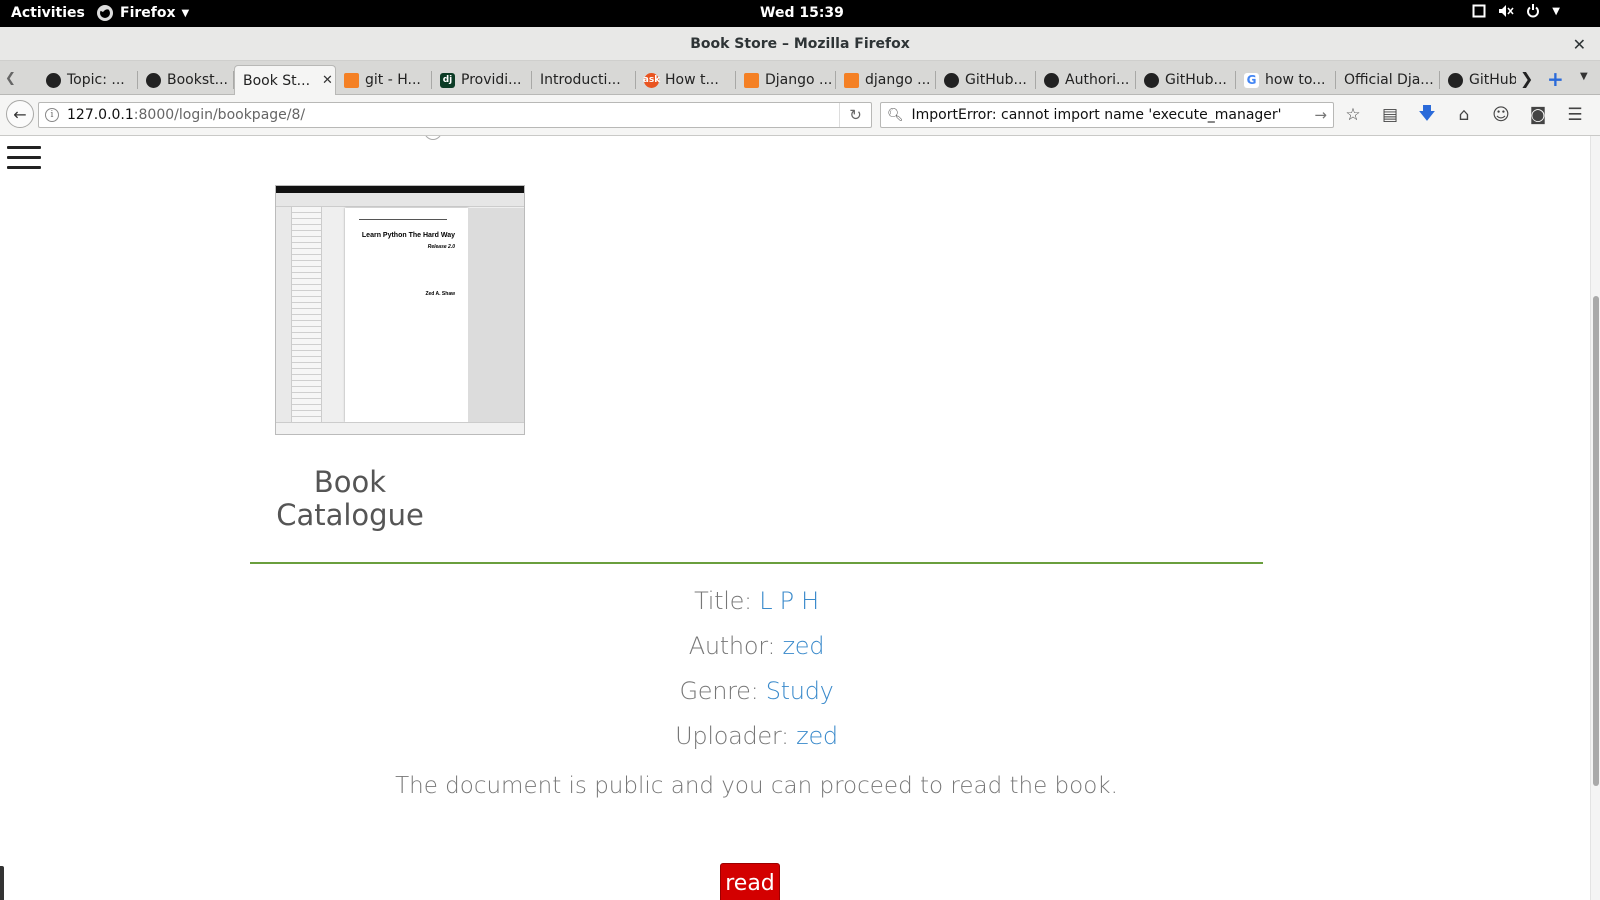  What do you see at coordinates (1251, 80) in the screenshot?
I see `google-icon: G` at bounding box center [1251, 80].